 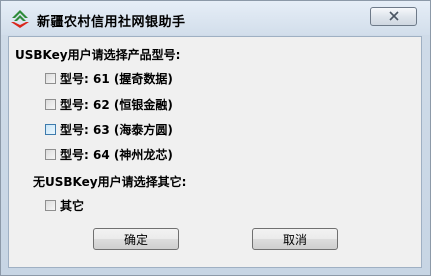 What do you see at coordinates (111, 22) in the screenshot?
I see `window-title: 新疆农村信用社网银助手` at bounding box center [111, 22].